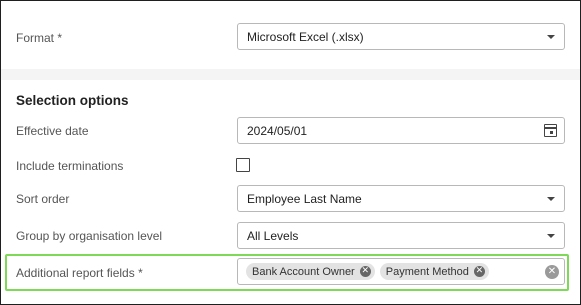  I want to click on format-select: Microsoft Excel (.xlsx), so click(401, 36).